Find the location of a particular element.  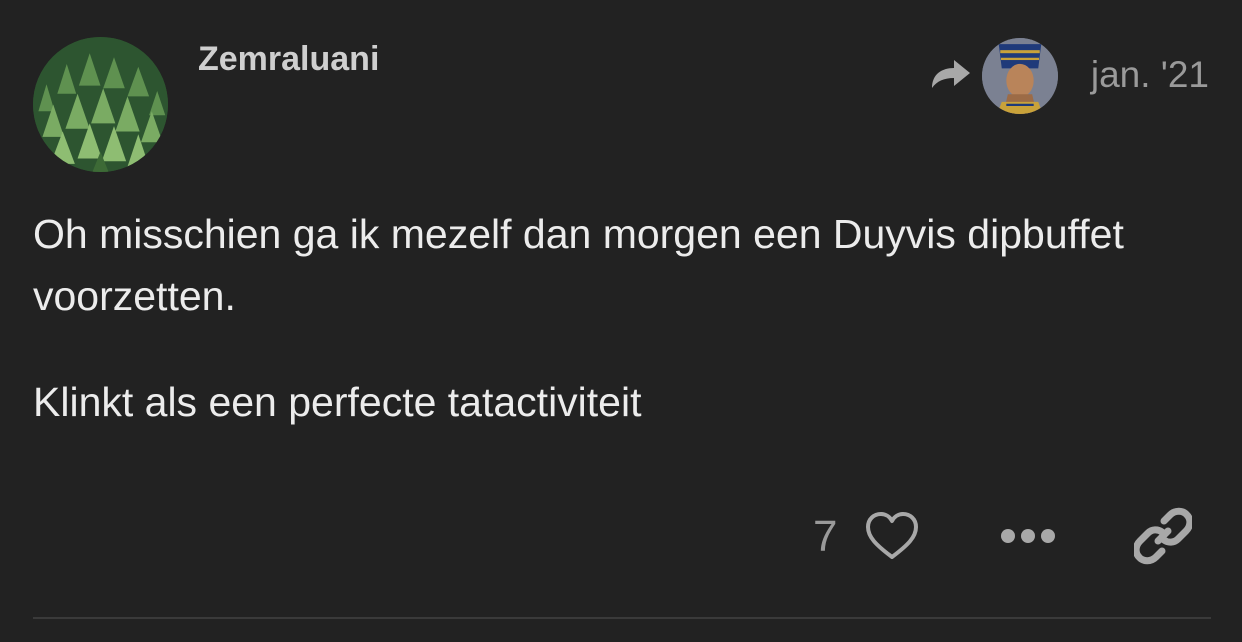

reply-to-avatar is located at coordinates (1020, 76).